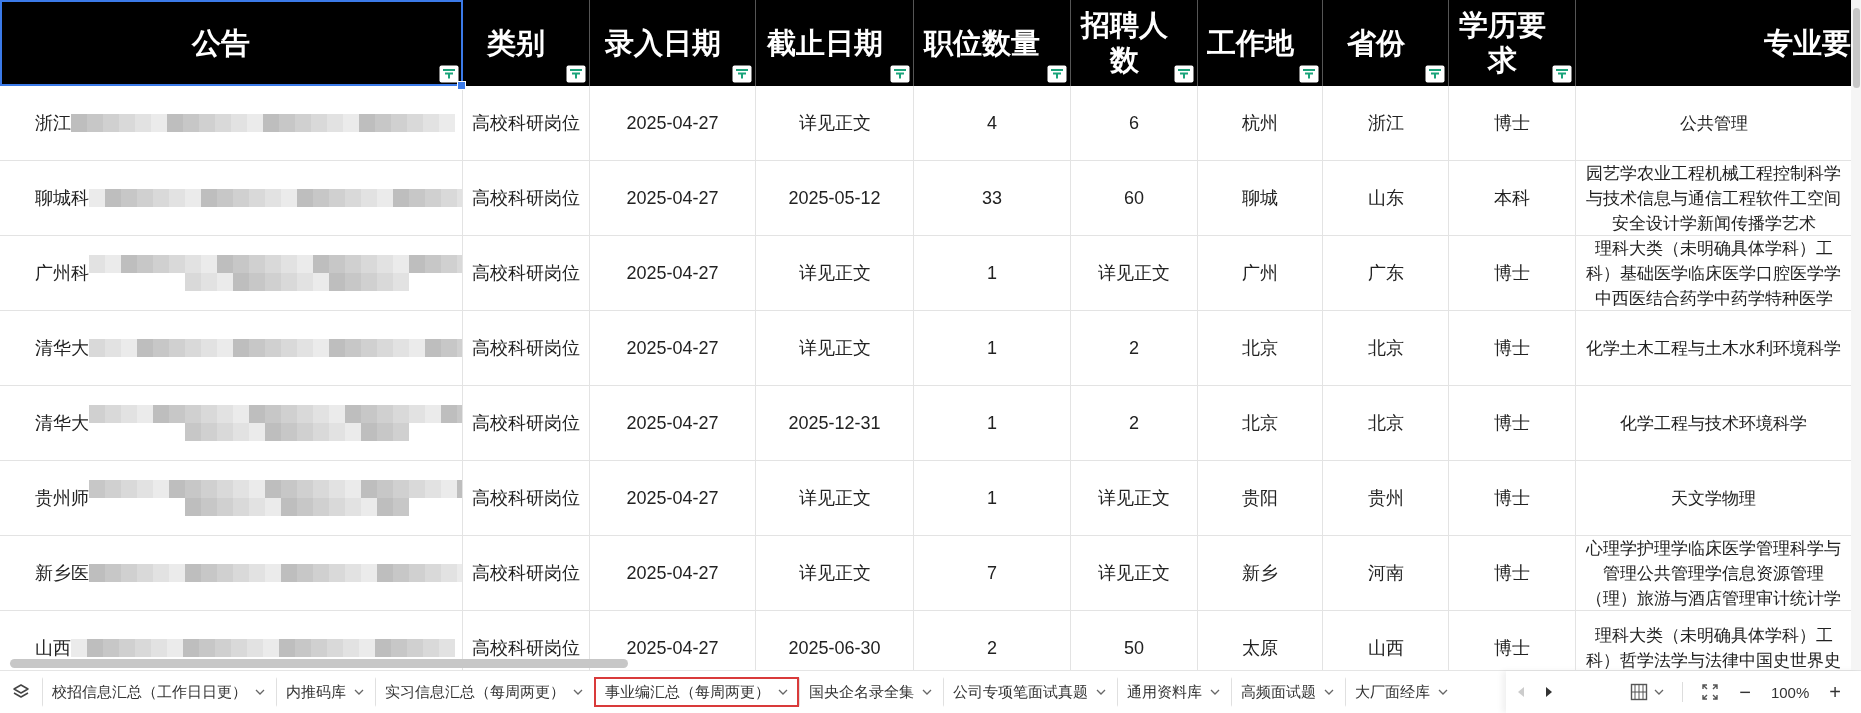 The image size is (1861, 713). Describe the element at coordinates (835, 43) in the screenshot. I see `column-header: 截止日期` at that location.